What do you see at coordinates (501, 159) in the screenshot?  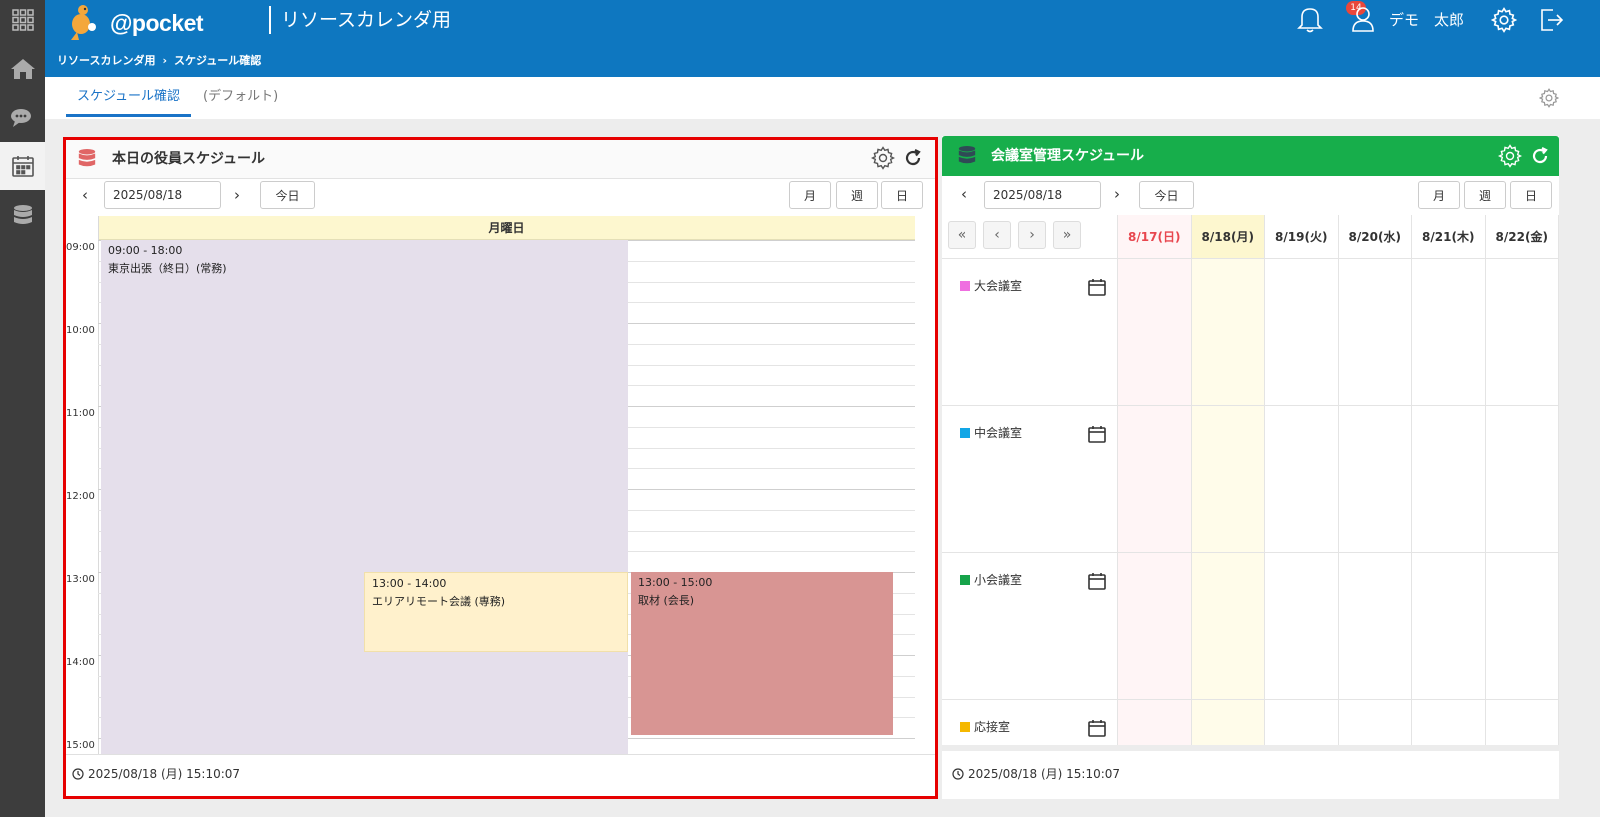 I see `widget-header: 本日の役員スケジュール` at bounding box center [501, 159].